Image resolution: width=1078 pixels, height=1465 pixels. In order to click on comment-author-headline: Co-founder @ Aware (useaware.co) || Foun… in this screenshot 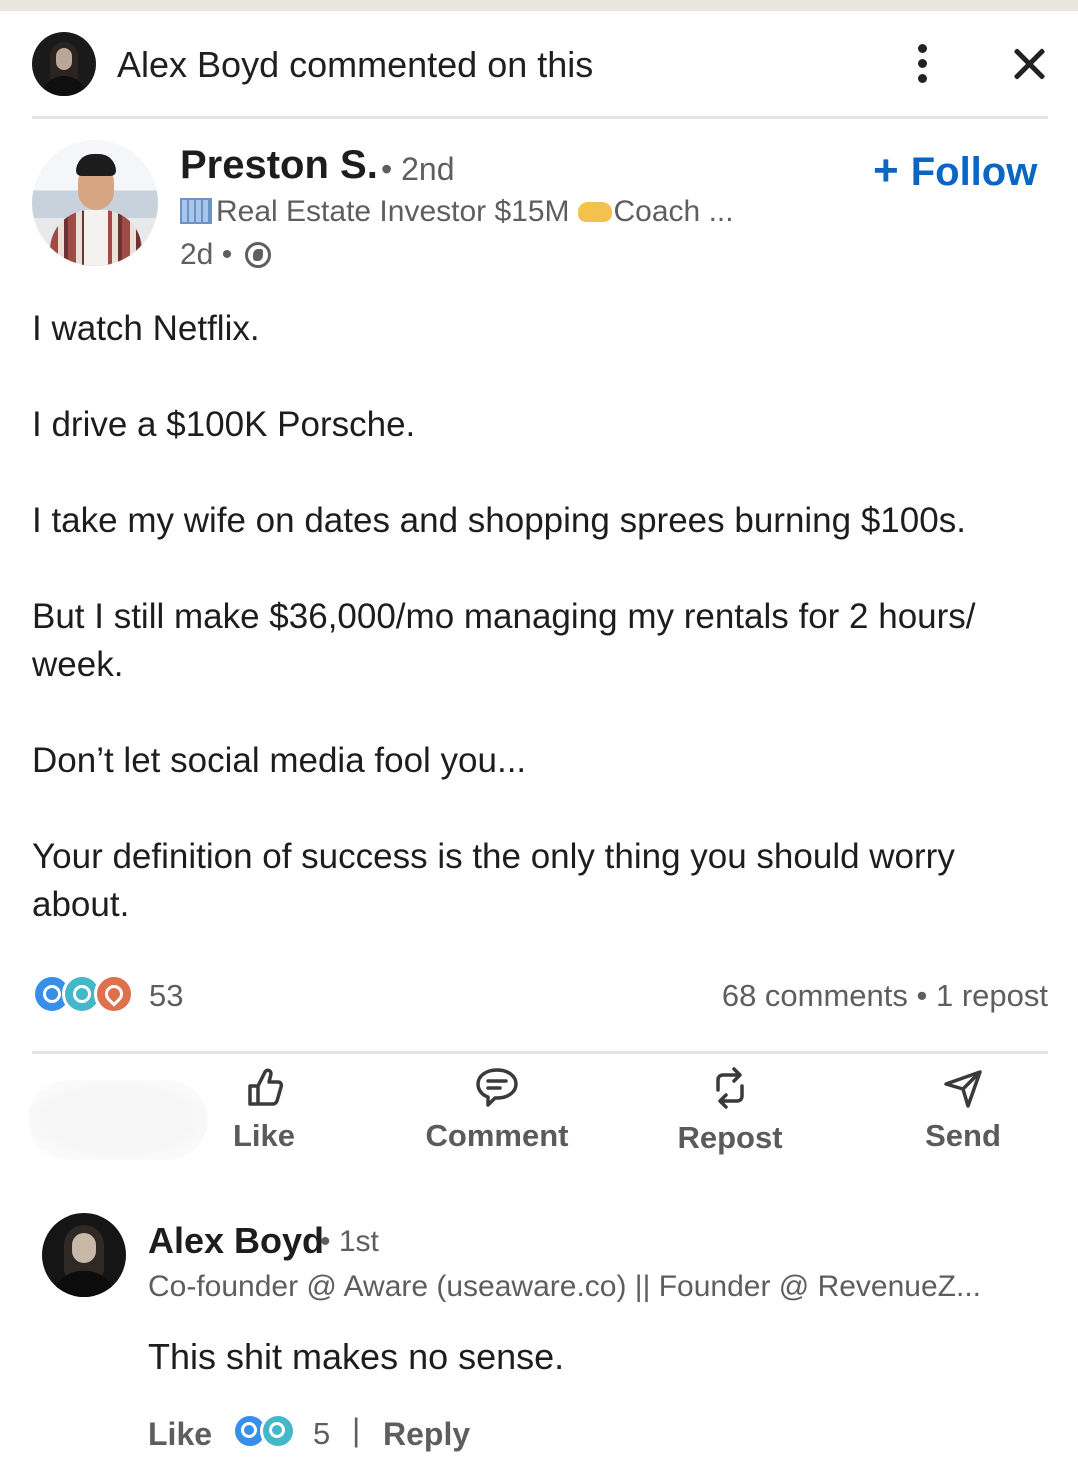, I will do `click(564, 1286)`.